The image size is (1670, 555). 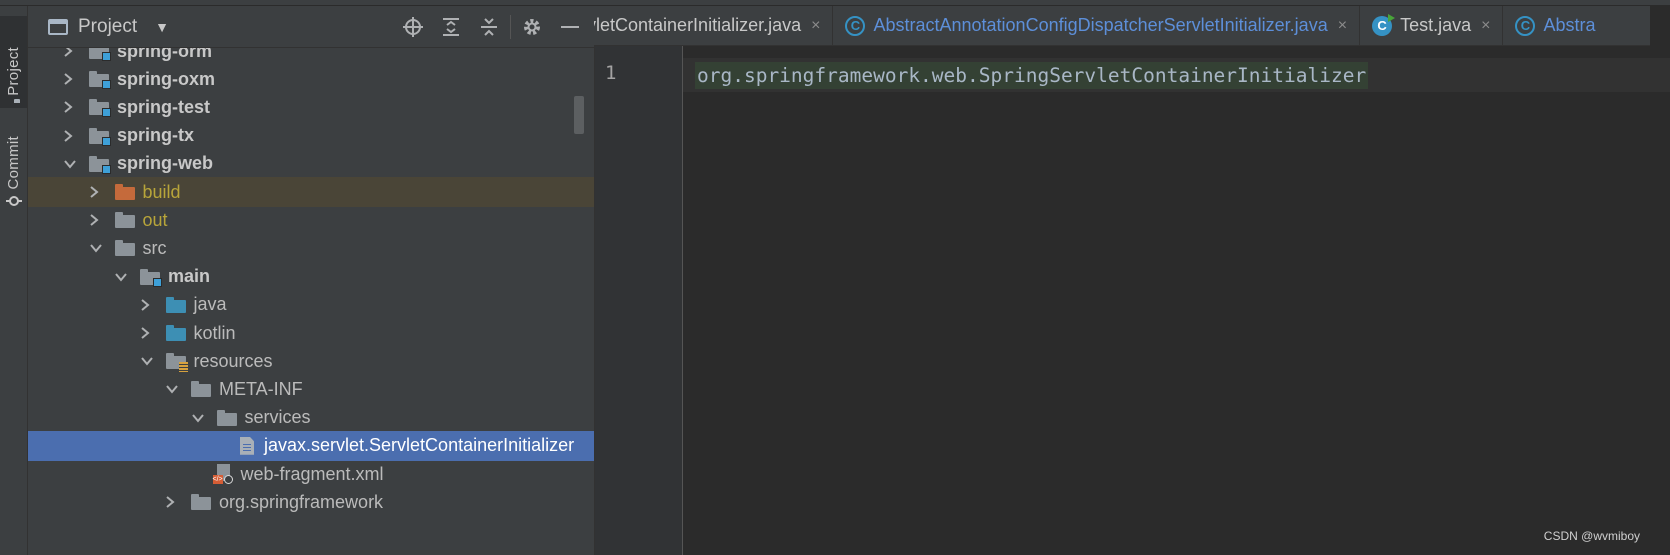 What do you see at coordinates (14, 280) in the screenshot?
I see `left-tool-stripe: Project Commit` at bounding box center [14, 280].